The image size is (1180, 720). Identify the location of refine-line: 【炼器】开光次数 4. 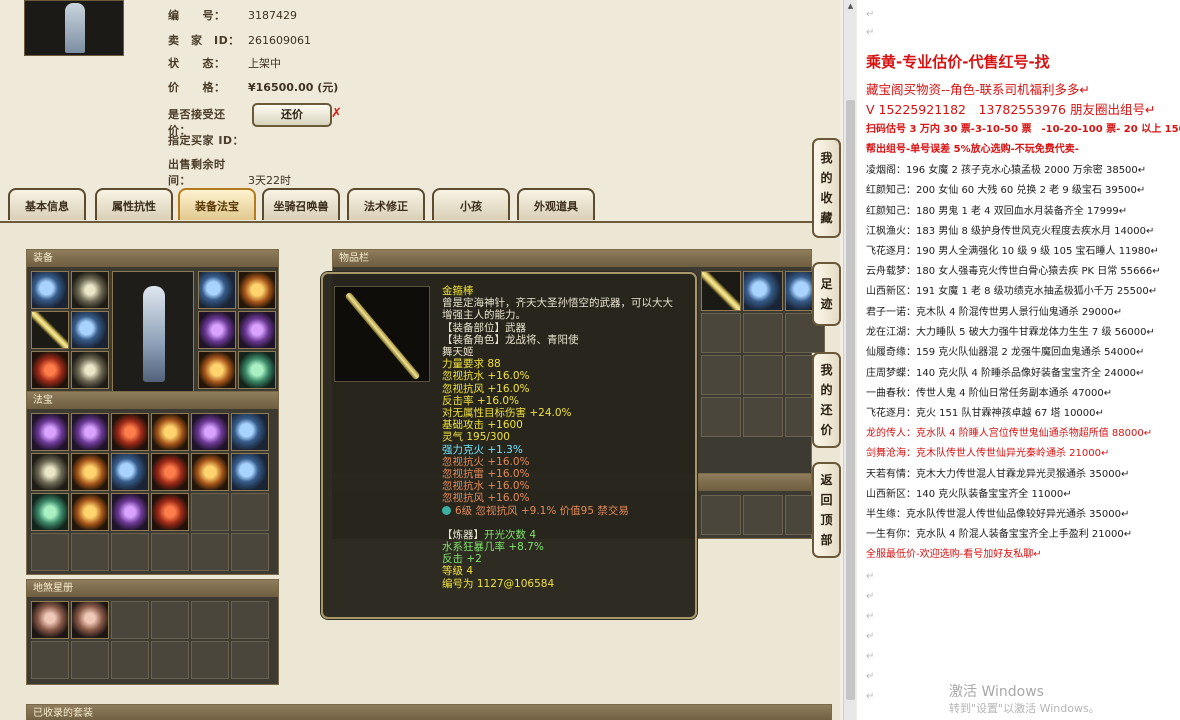
(567, 535).